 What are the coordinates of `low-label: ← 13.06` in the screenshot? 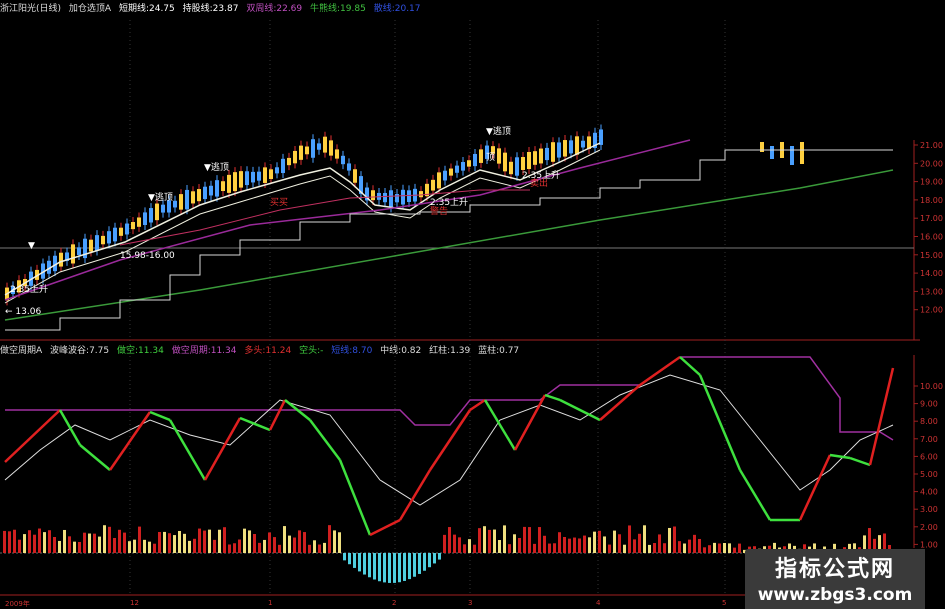 It's located at (23, 312).